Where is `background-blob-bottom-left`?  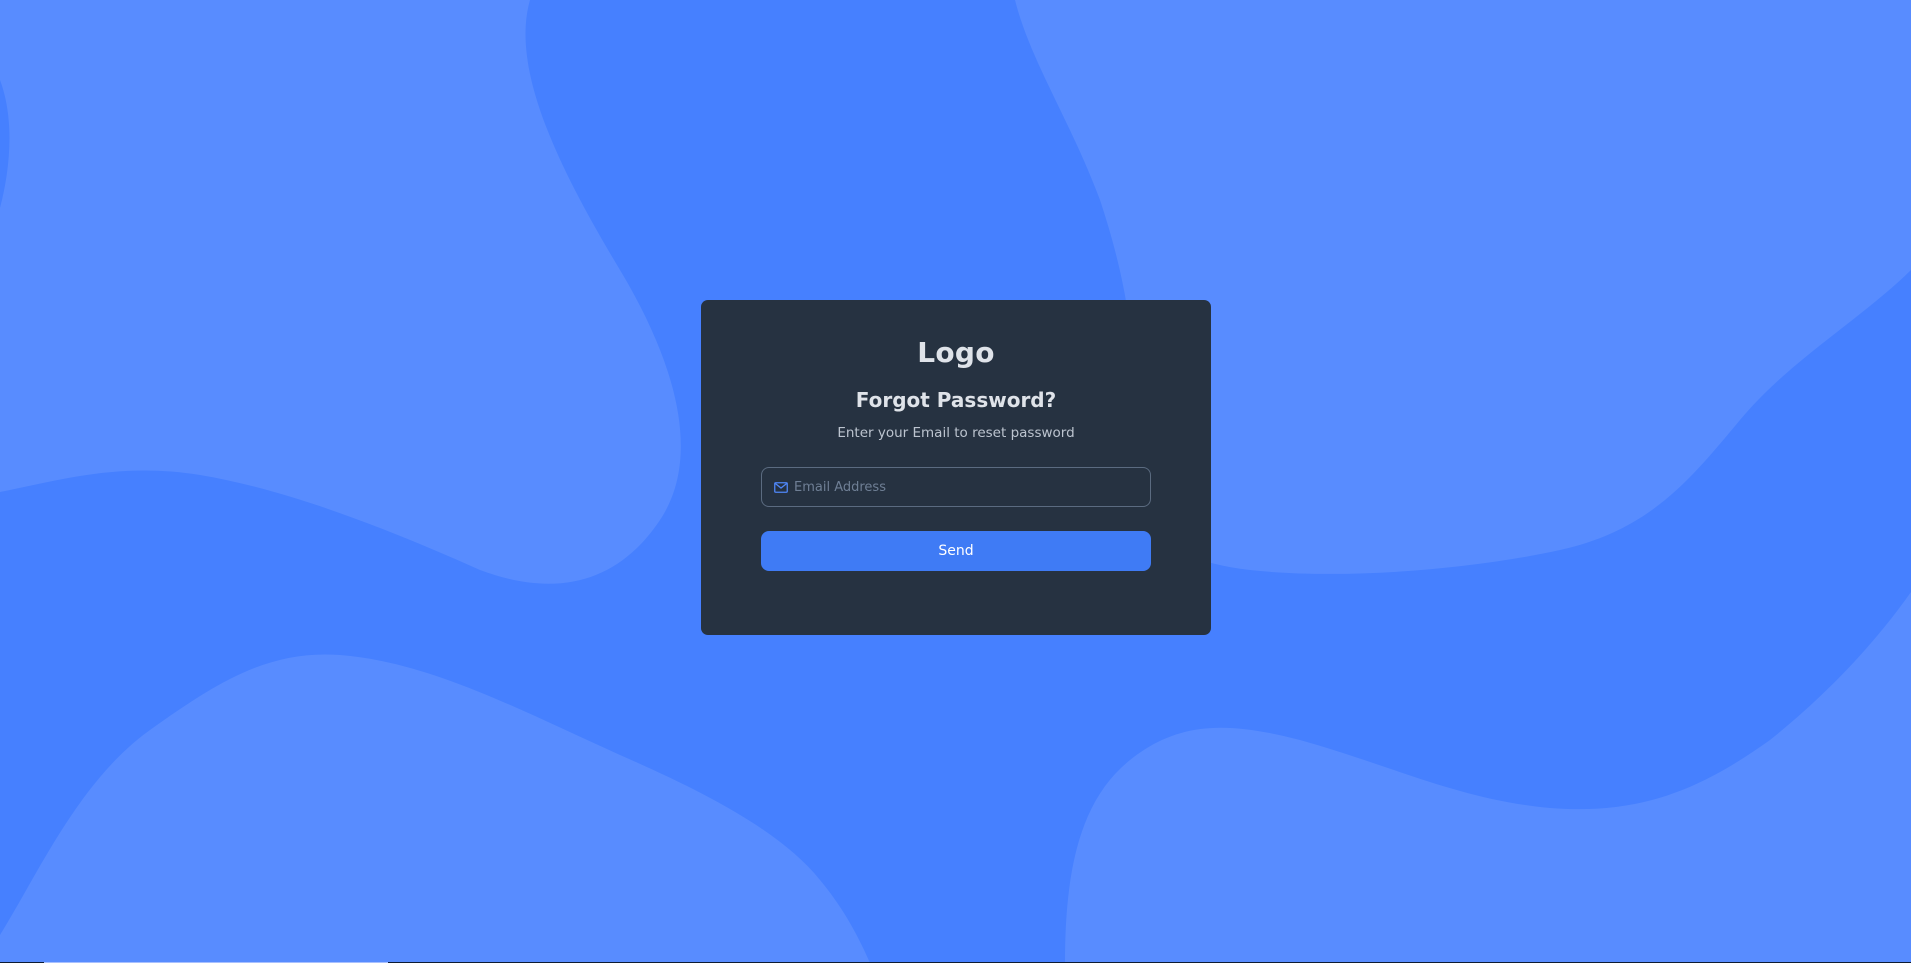 background-blob-bottom-left is located at coordinates (435, 808).